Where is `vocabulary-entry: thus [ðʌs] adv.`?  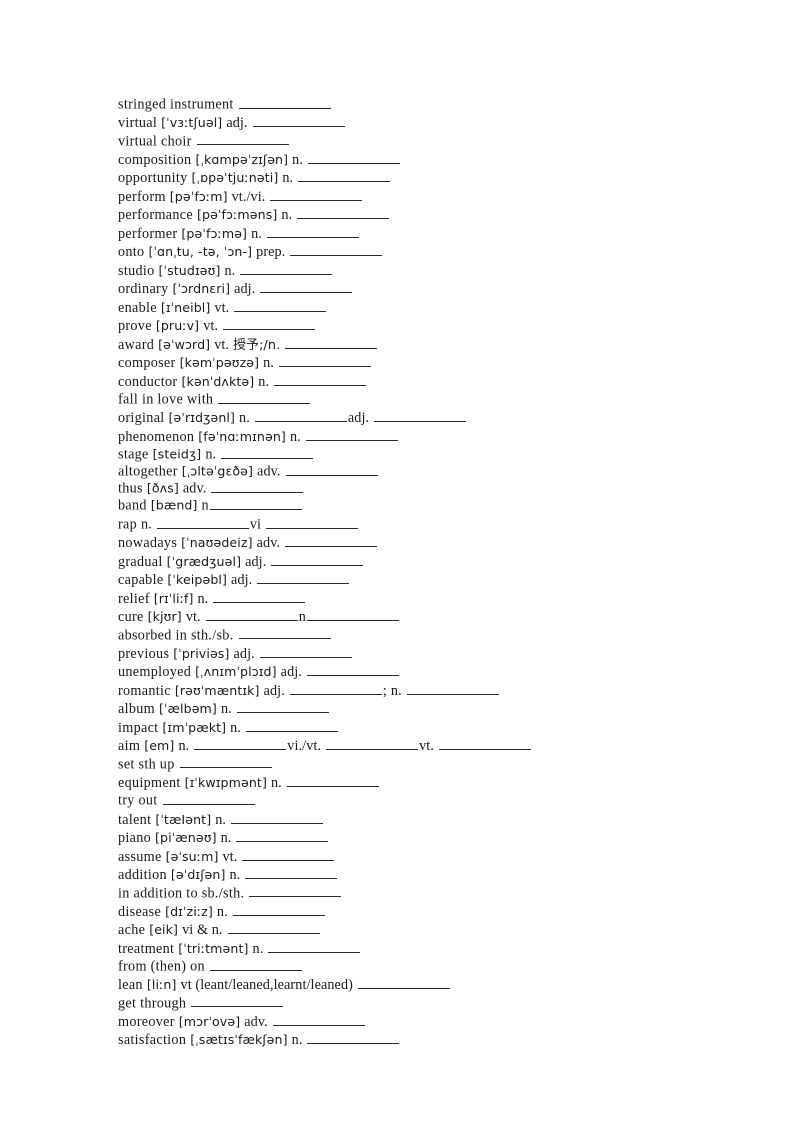
vocabulary-entry: thus [ðʌs] adv. is located at coordinates (426, 488).